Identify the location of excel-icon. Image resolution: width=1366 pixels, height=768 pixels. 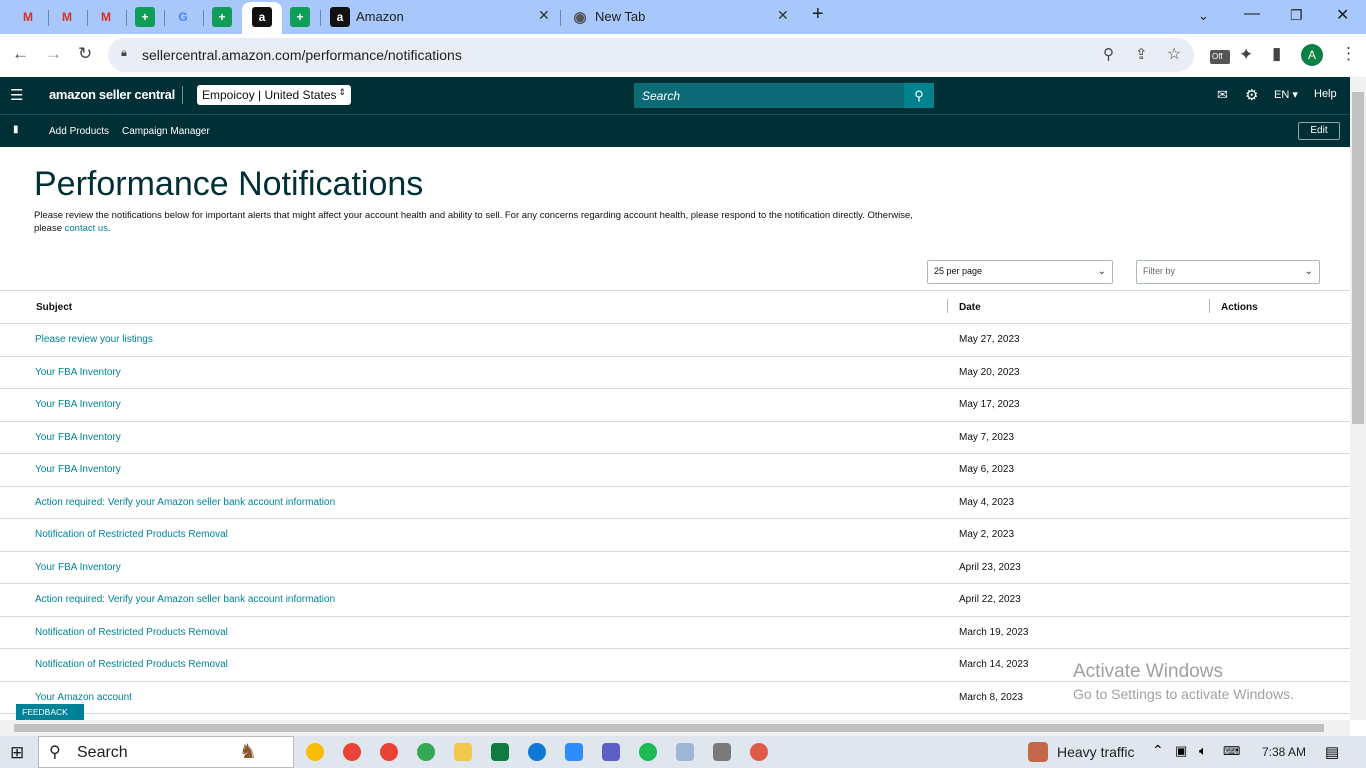
(500, 752).